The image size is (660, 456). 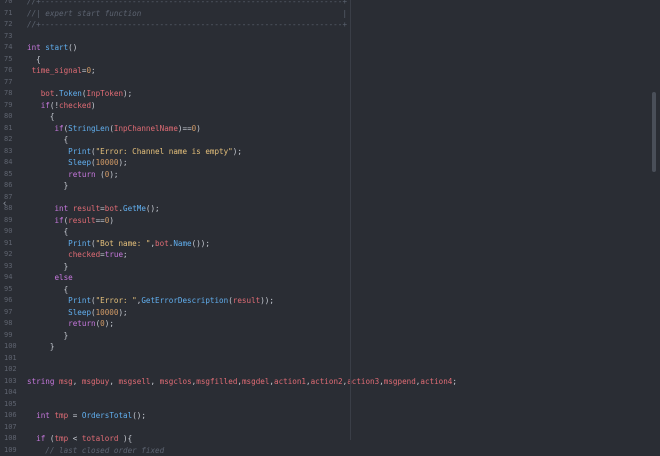 I want to click on line-number: 73, so click(x=8, y=35).